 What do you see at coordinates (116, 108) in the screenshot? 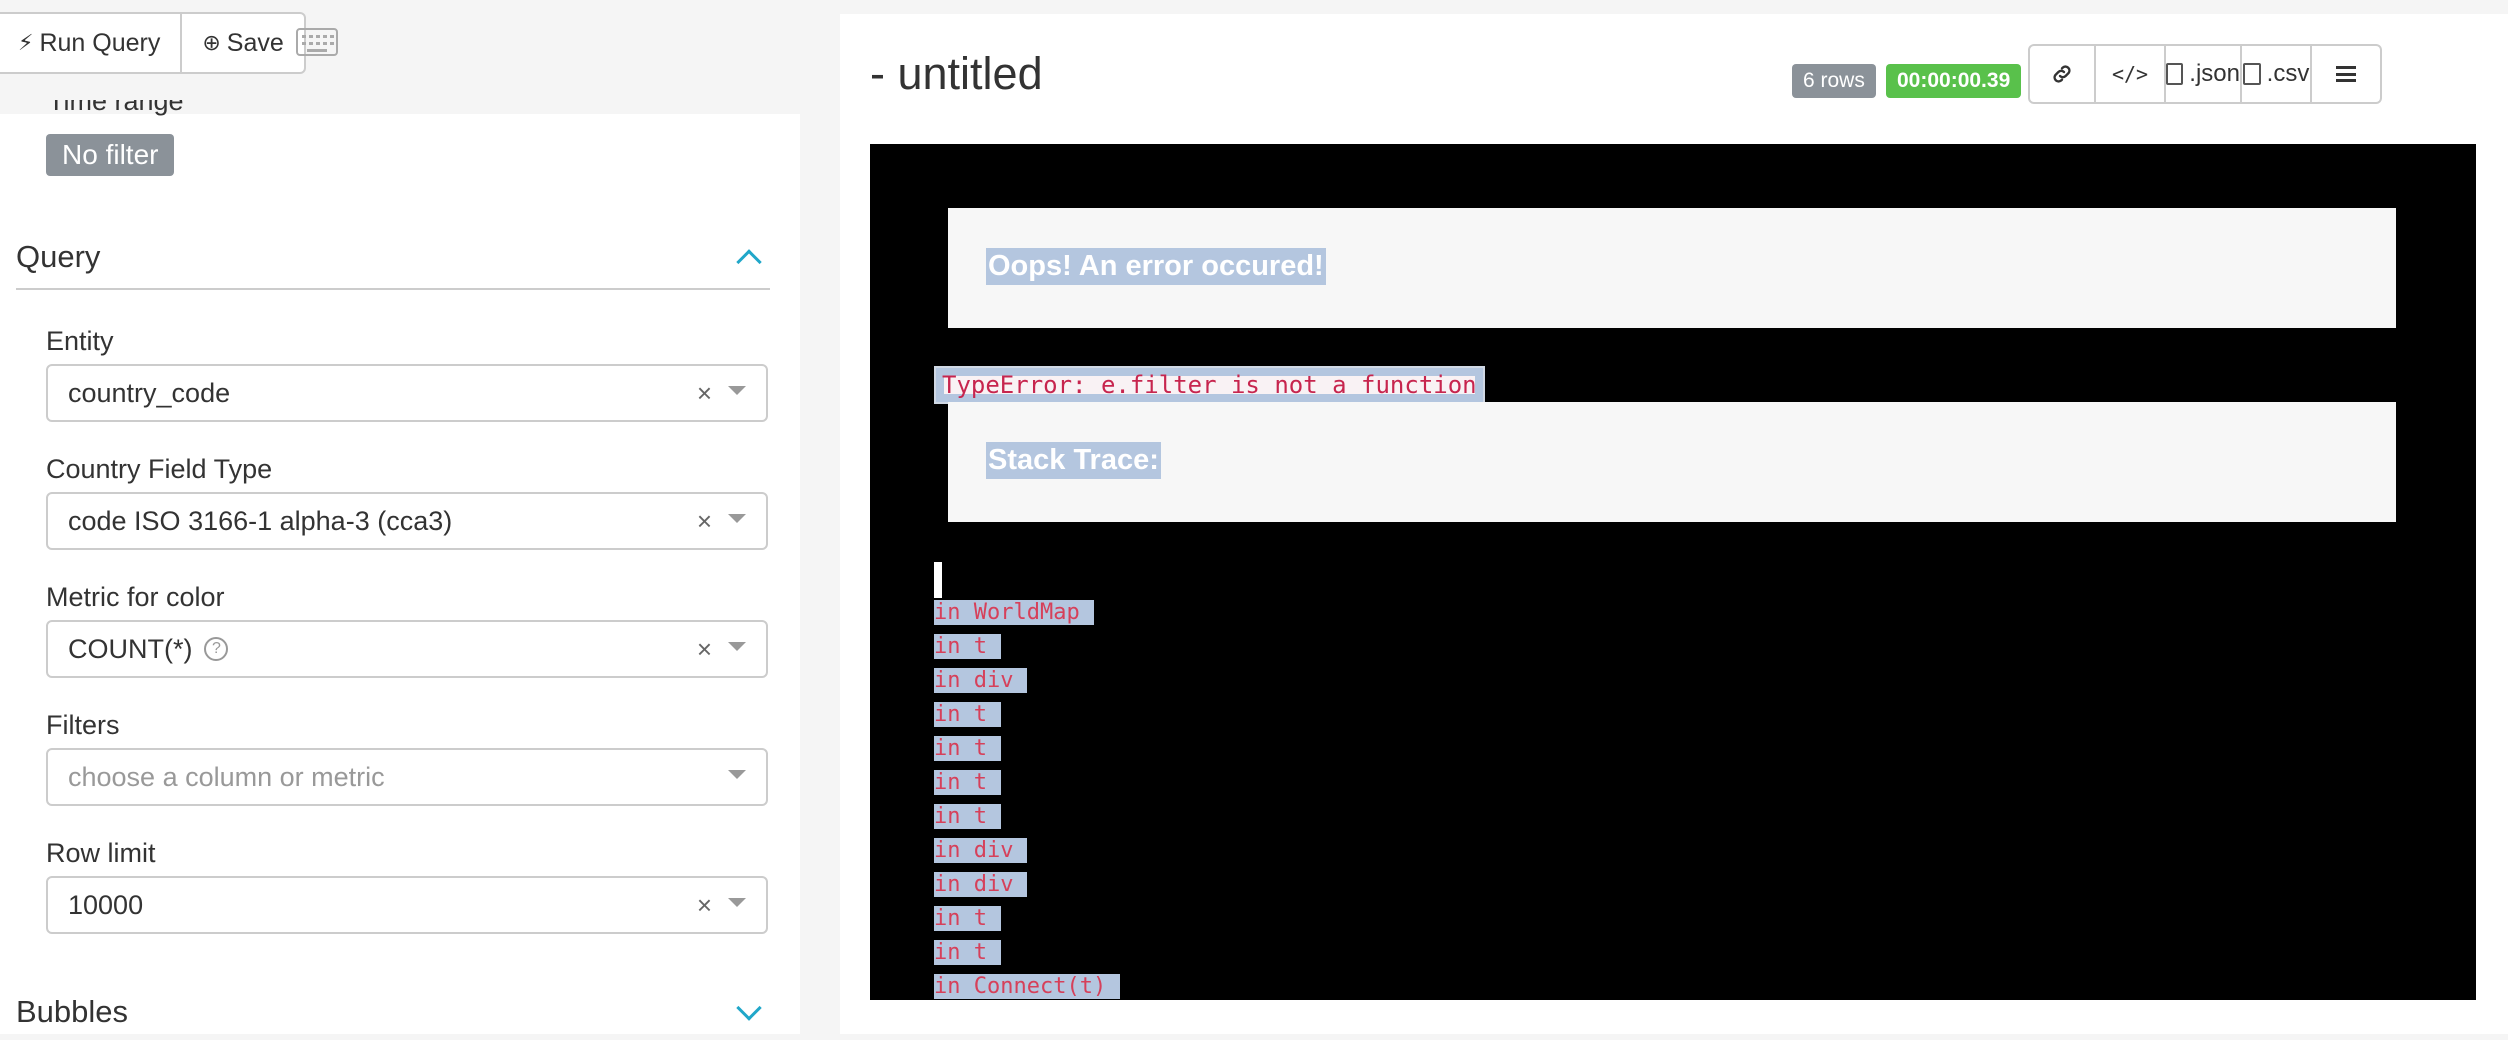
I see `time-range-label: Time range` at bounding box center [116, 108].